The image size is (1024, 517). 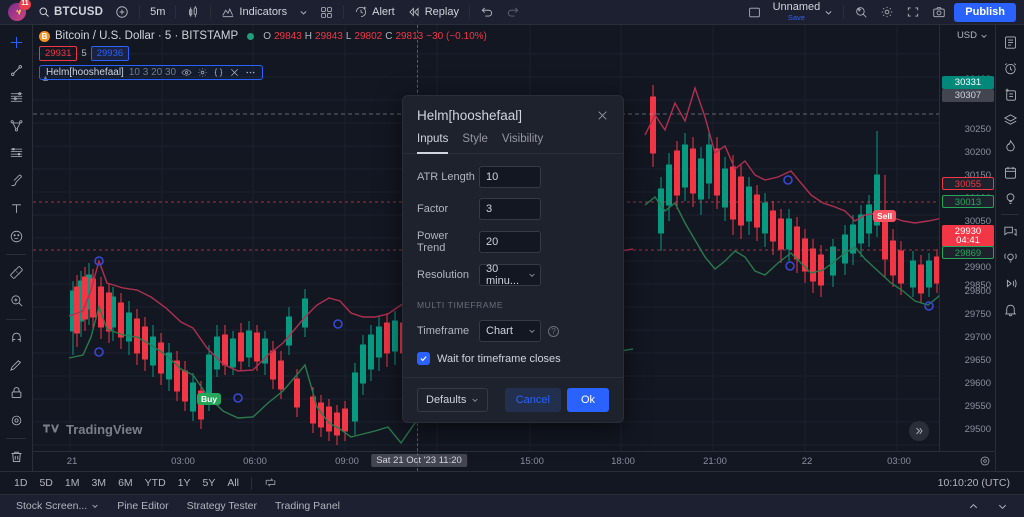 I want to click on measure-ruler-icon, so click(x=16, y=272).